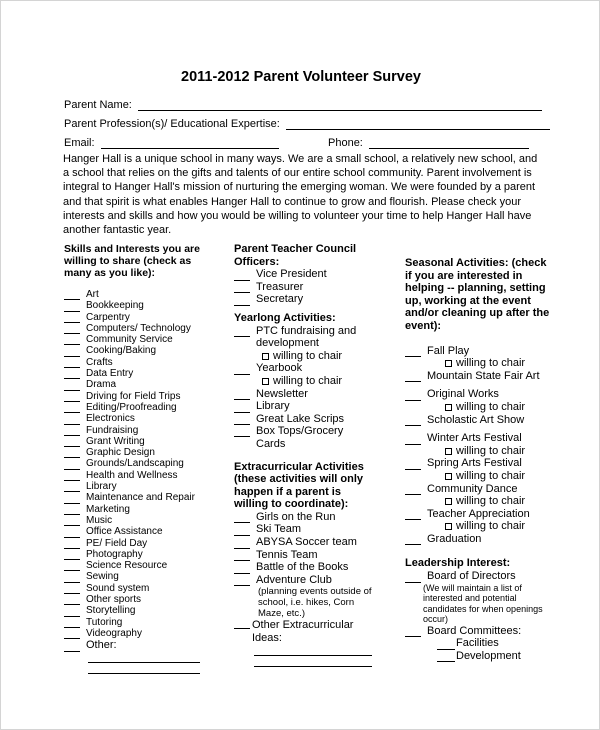 The image size is (600, 730). I want to click on email-input, so click(189, 143).